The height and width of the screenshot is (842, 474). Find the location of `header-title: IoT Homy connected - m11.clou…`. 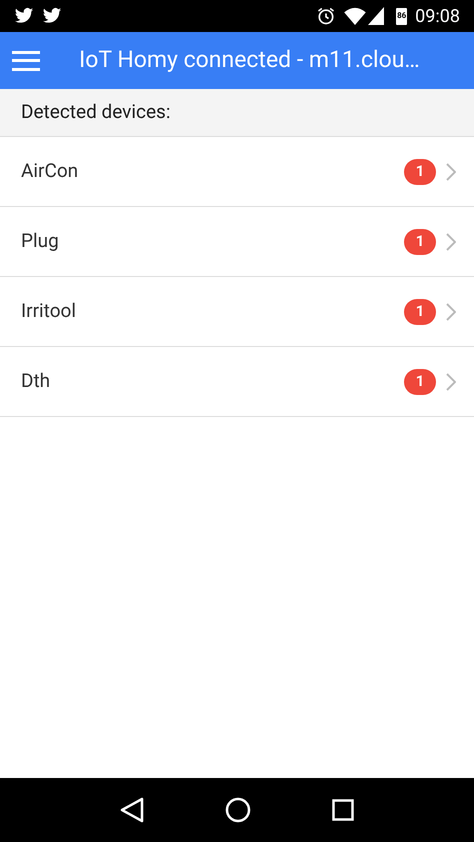

header-title: IoT Homy connected - m11.clou… is located at coordinates (249, 60).